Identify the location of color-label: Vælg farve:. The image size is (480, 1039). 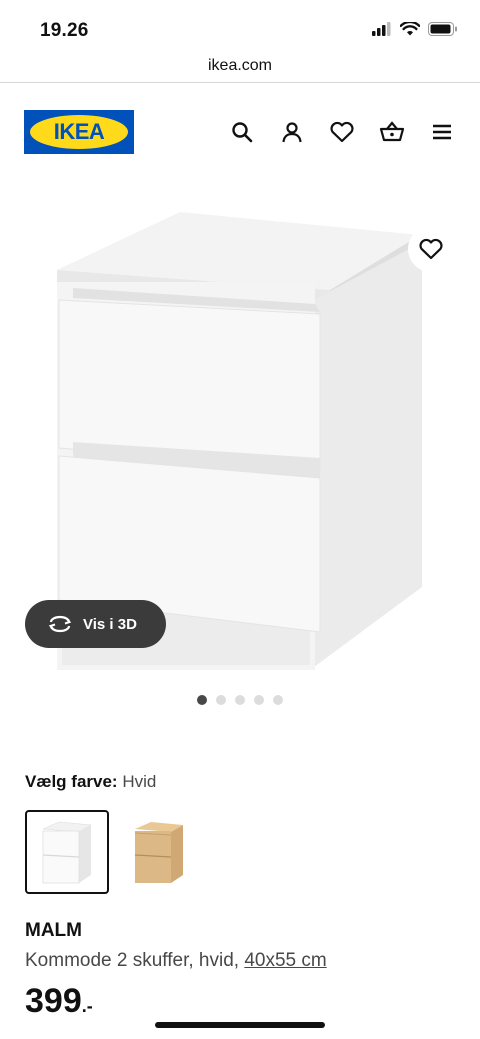
(71, 781).